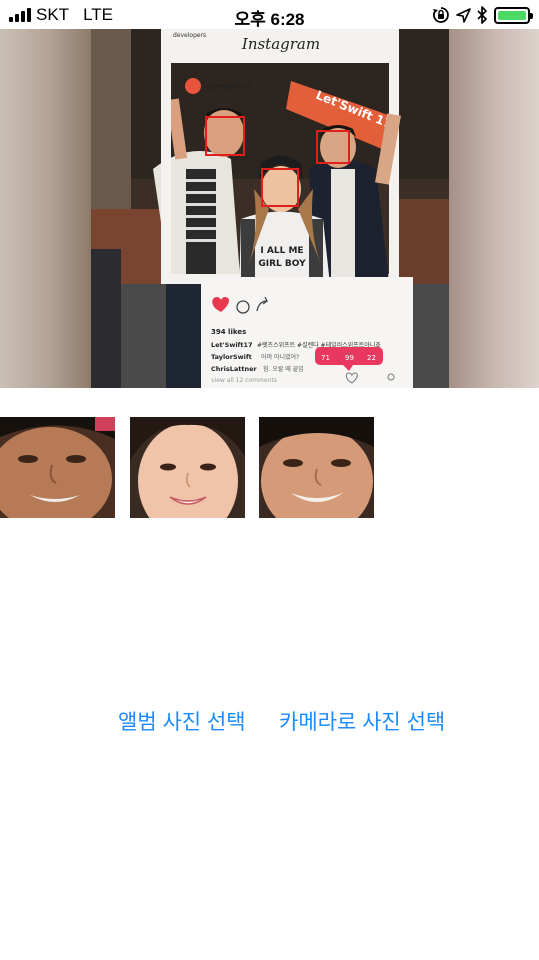  Describe the element at coordinates (269, 14) in the screenshot. I see `status-bar: SKT LTE 오후 6:28` at that location.